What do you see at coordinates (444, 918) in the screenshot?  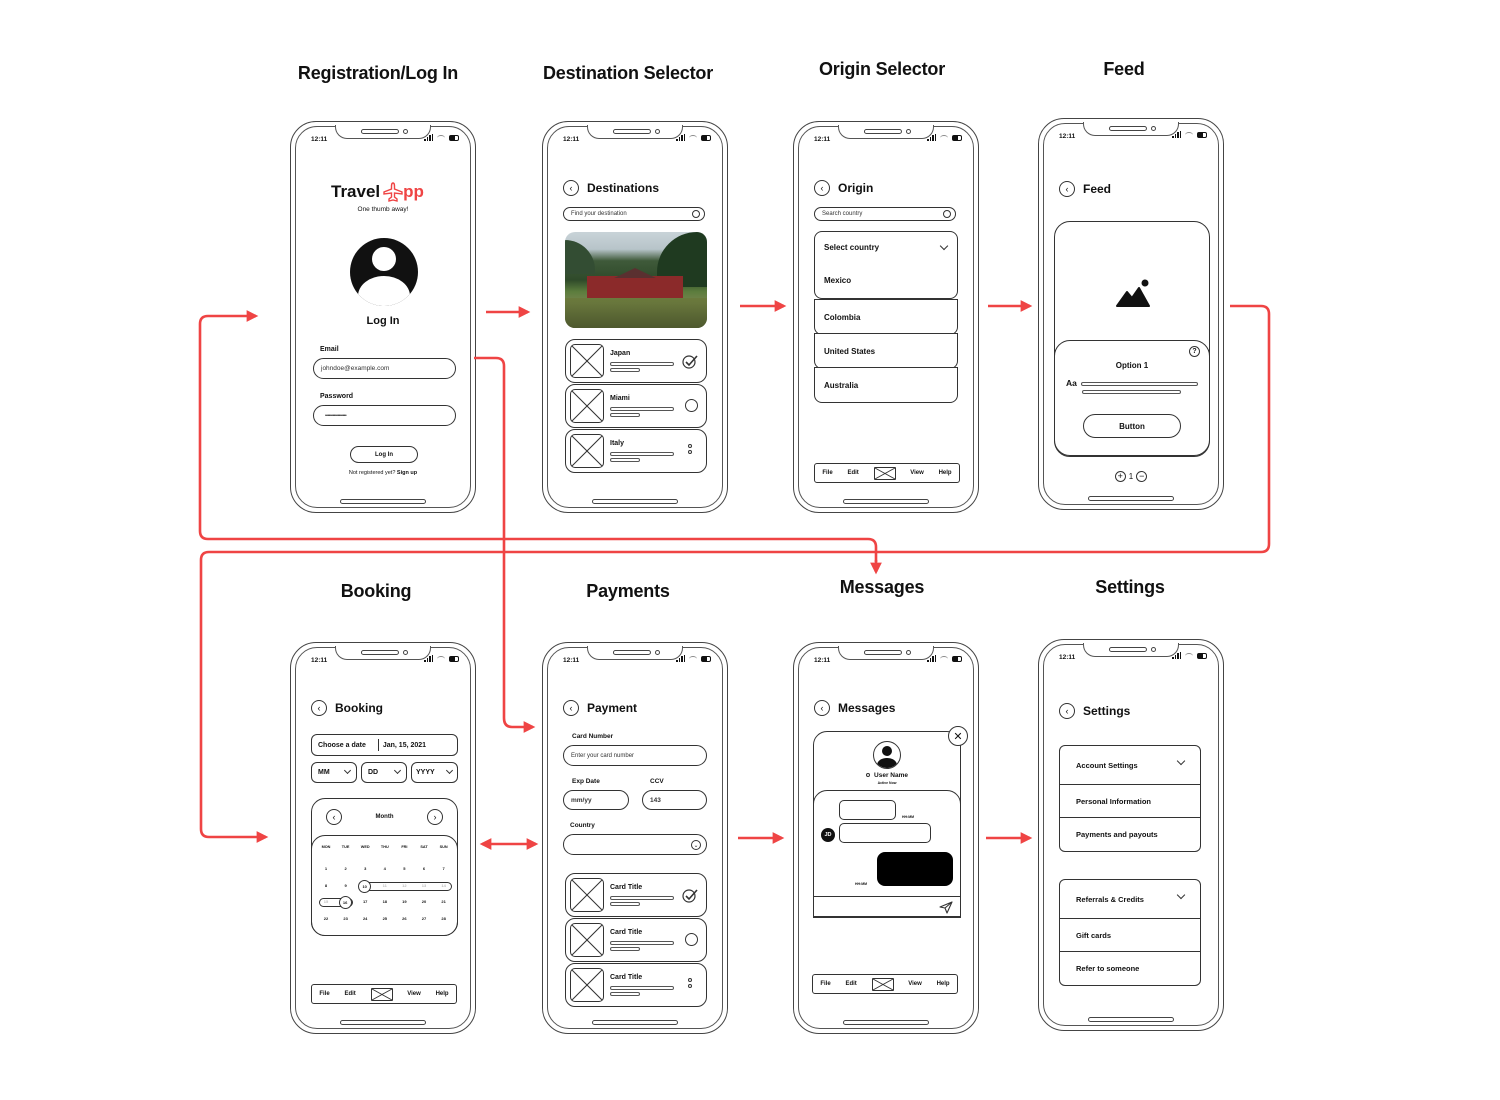 I see `calendar-day: 28` at bounding box center [444, 918].